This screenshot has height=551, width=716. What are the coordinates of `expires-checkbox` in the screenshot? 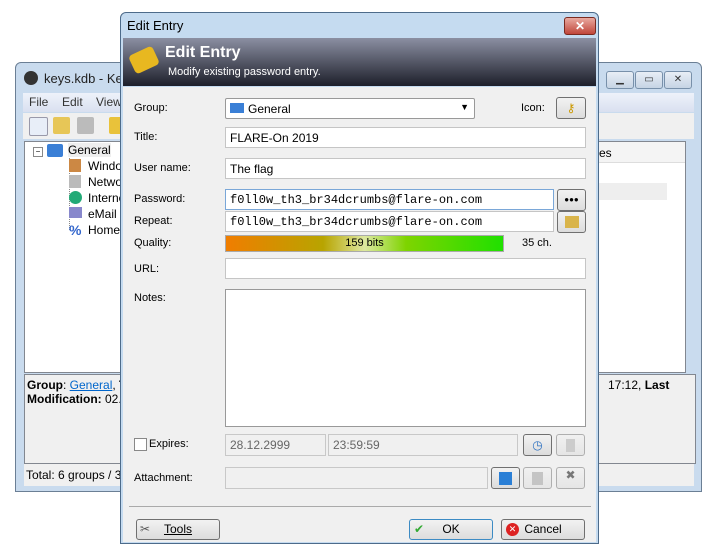 It's located at (140, 444).